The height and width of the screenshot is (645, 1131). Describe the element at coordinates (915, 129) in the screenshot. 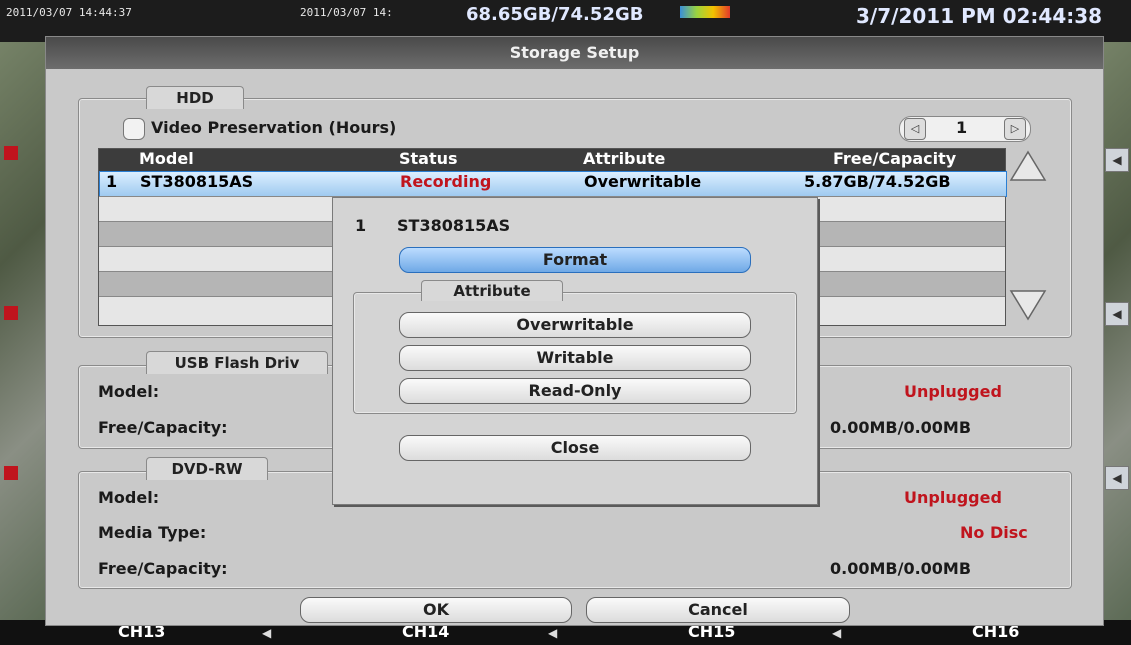

I see `prev-page-button: ◁` at that location.